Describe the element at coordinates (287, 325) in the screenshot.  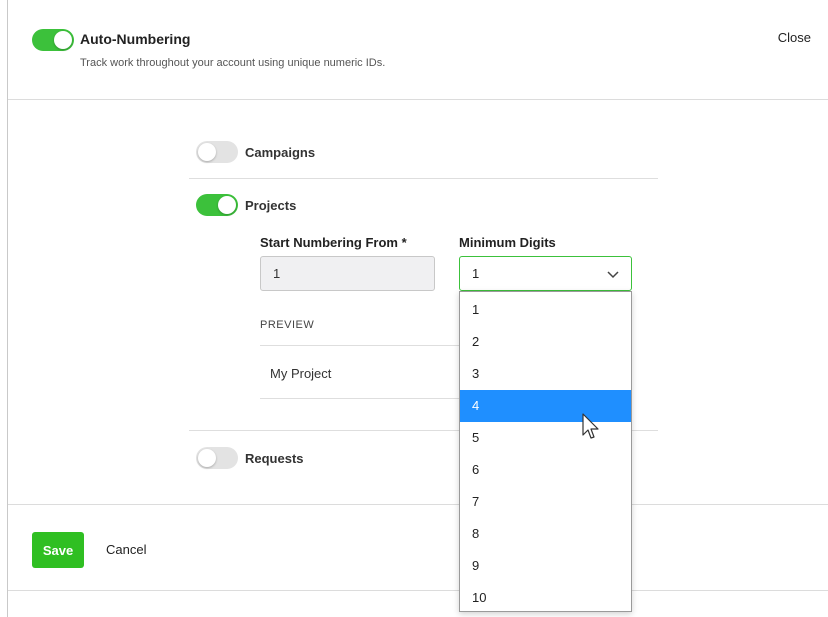
I see `preview-label: PREVIEW` at that location.